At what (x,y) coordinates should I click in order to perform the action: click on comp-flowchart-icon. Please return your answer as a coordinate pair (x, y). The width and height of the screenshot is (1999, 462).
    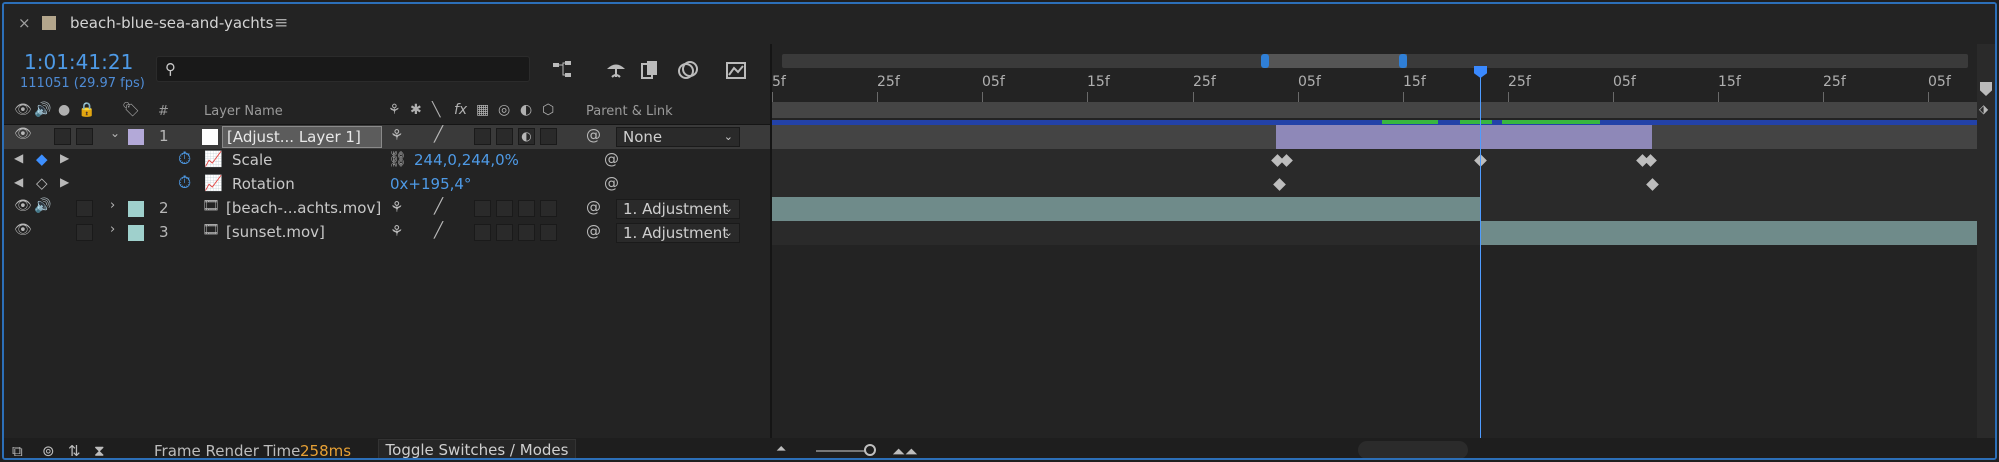
    Looking at the image, I should click on (562, 70).